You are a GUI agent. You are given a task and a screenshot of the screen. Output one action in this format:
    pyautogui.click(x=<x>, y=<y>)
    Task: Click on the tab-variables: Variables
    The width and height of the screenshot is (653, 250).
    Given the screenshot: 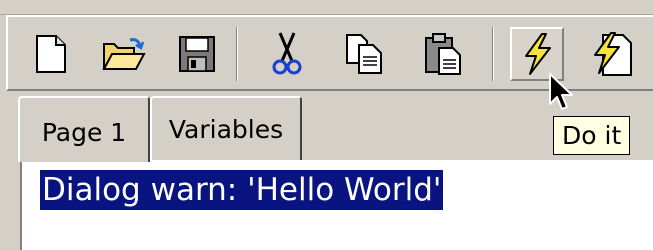 What is the action you would take?
    pyautogui.click(x=226, y=128)
    